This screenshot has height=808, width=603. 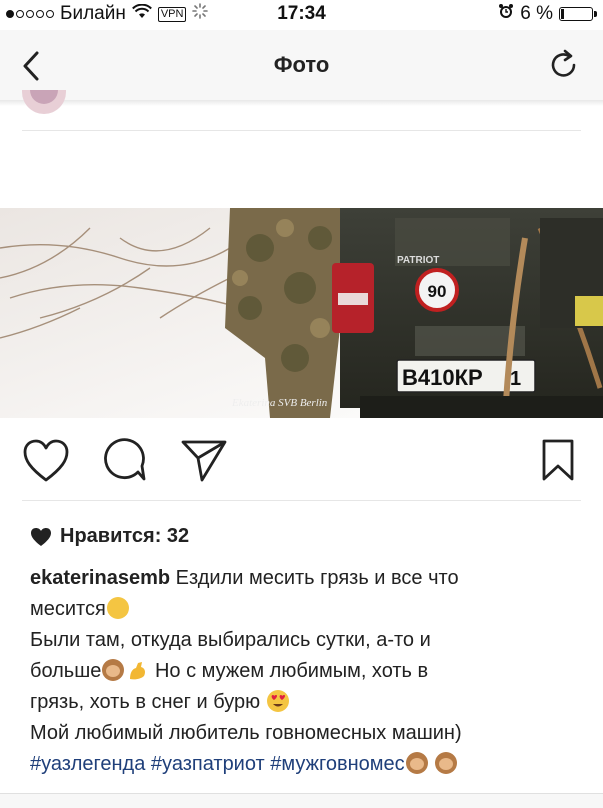 What do you see at coordinates (442, 377) in the screenshot?
I see `license-plate-text: В410КР` at bounding box center [442, 377].